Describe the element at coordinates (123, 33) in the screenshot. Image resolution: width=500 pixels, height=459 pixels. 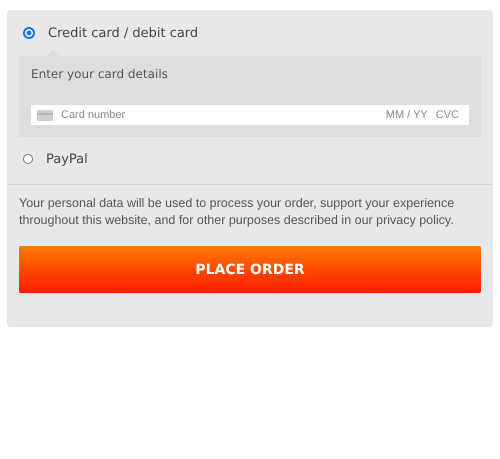
I see `payment-method-label: Credit card / debit card` at that location.